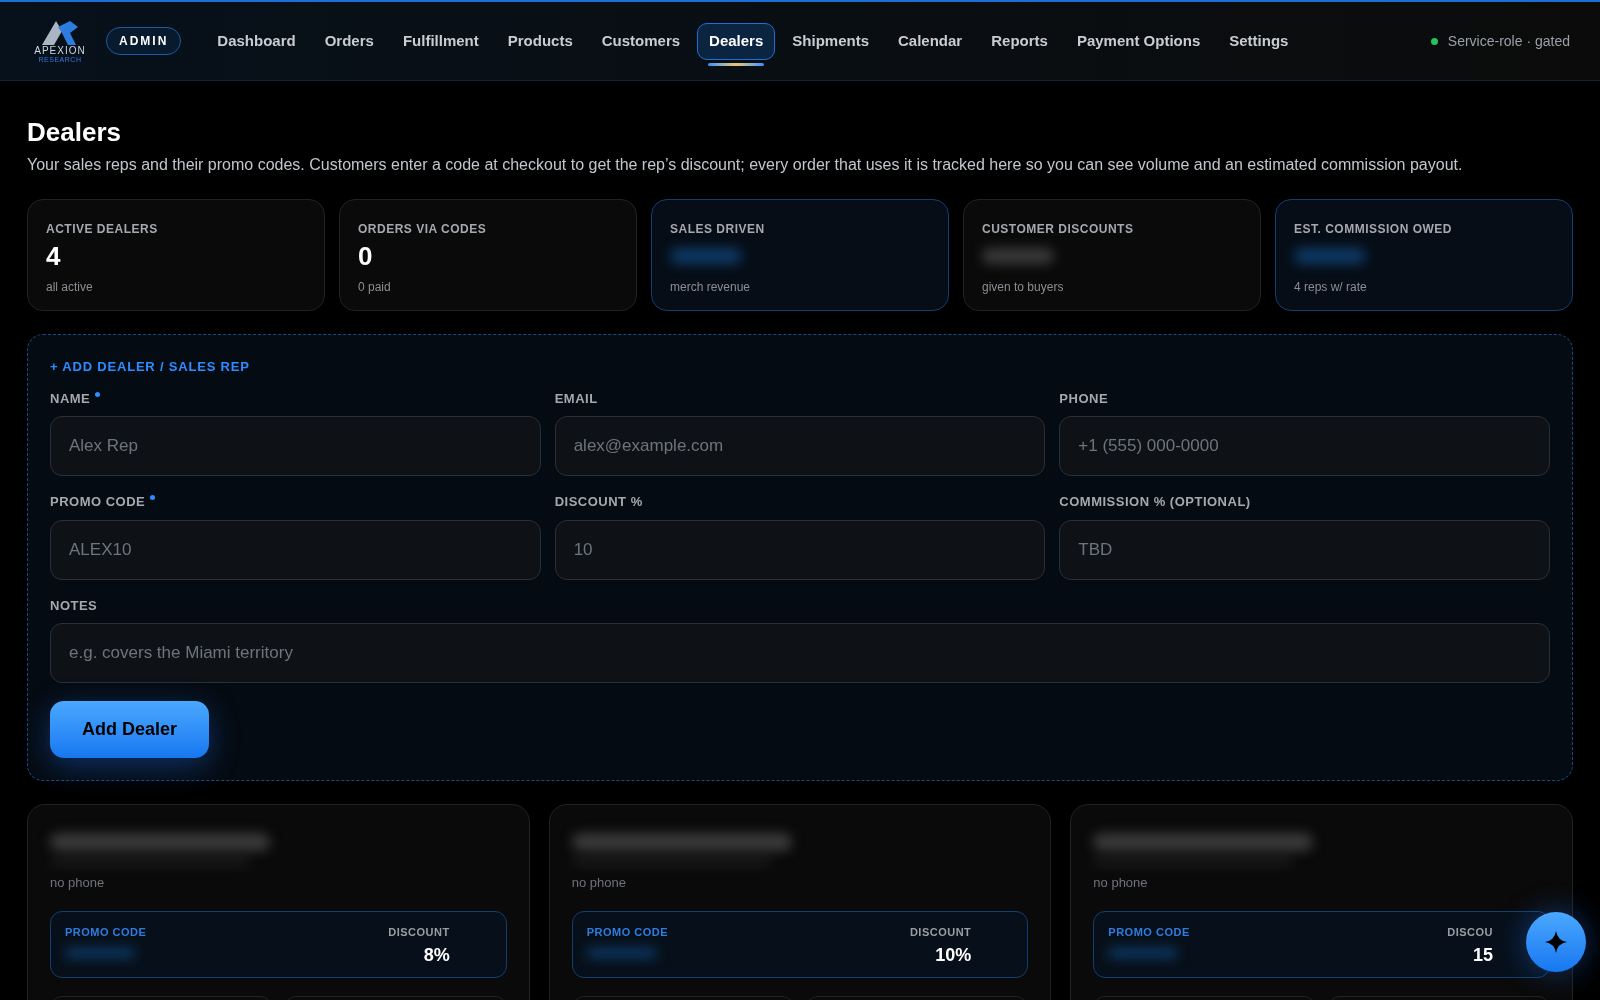 This screenshot has height=1000, width=1600. Describe the element at coordinates (711, 287) in the screenshot. I see `stat-note: merch revenue` at that location.